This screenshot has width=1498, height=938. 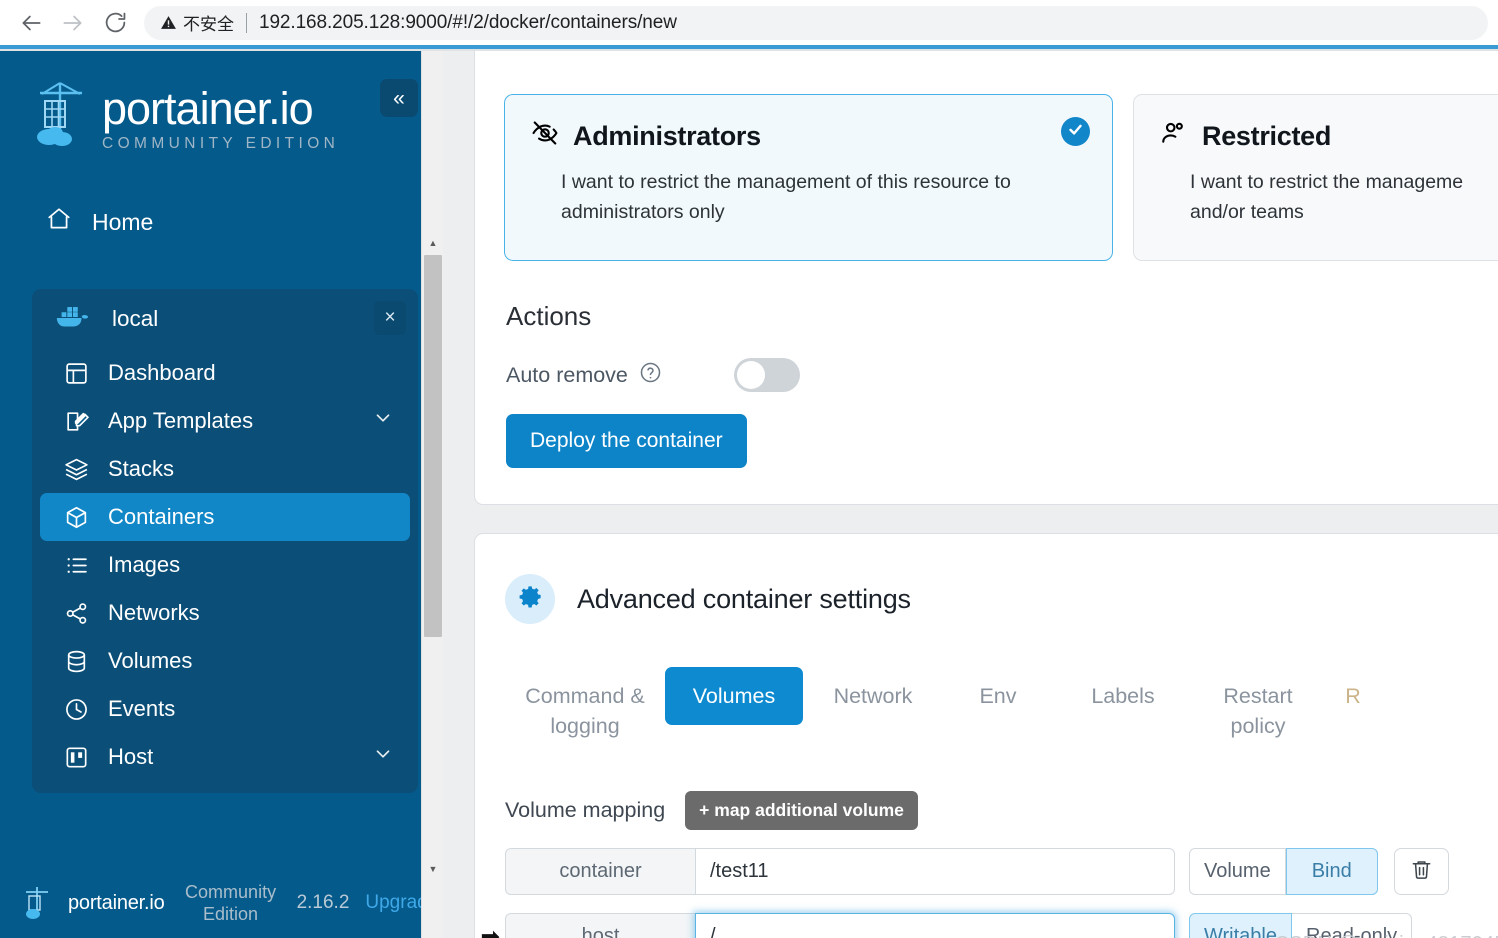 I want to click on omnibox-divider, so click(x=246, y=22).